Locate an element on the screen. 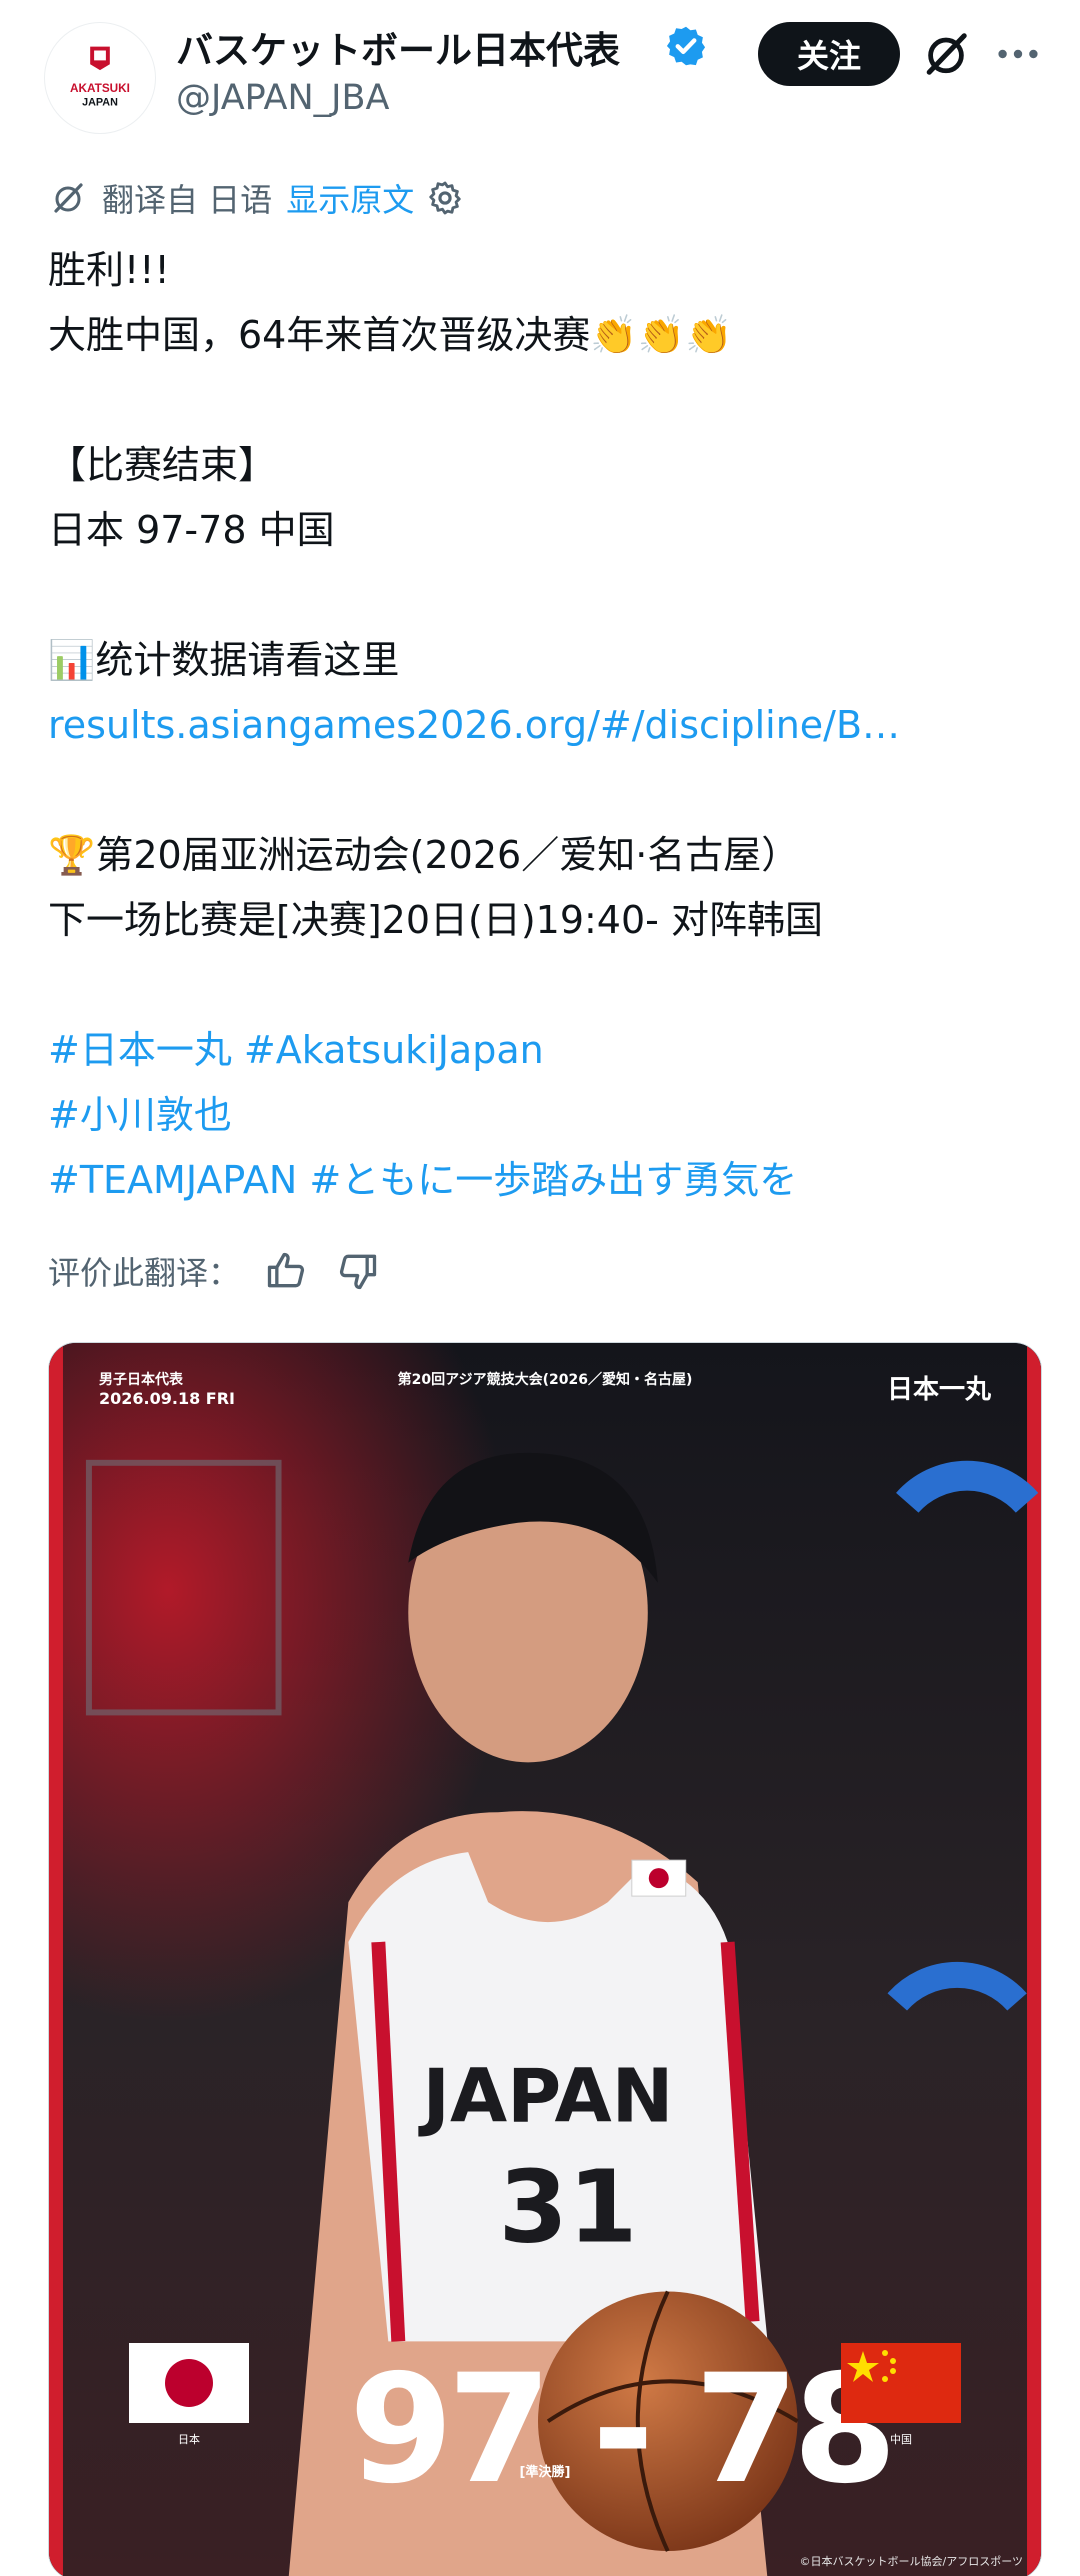 The width and height of the screenshot is (1080, 2576). post-text-line: 🏆第20届亚洲运动会(2026／爱知·名古屋） is located at coordinates (424, 855).